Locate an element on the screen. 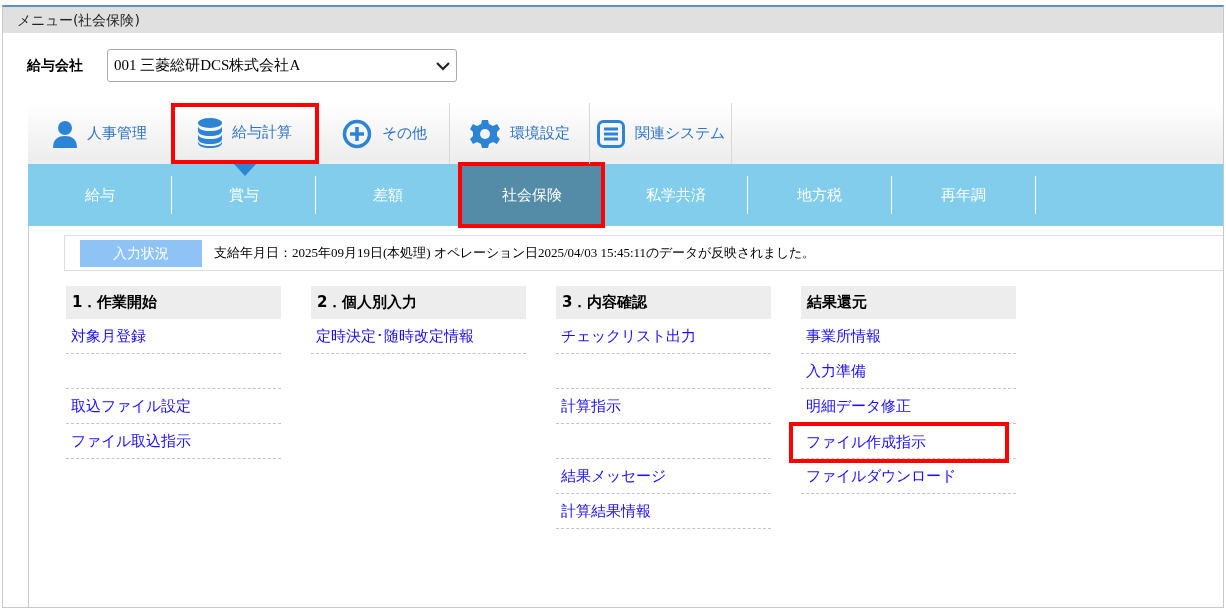 Image resolution: width=1226 pixels, height=610 pixels. list-icon is located at coordinates (610, 133).